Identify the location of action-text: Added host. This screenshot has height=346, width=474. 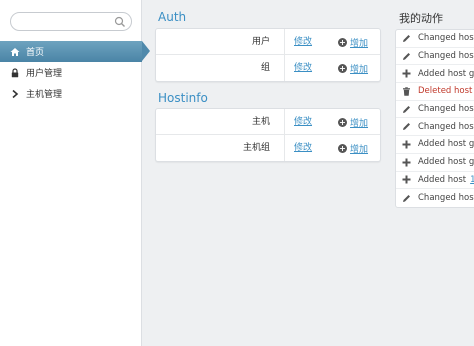
(442, 179).